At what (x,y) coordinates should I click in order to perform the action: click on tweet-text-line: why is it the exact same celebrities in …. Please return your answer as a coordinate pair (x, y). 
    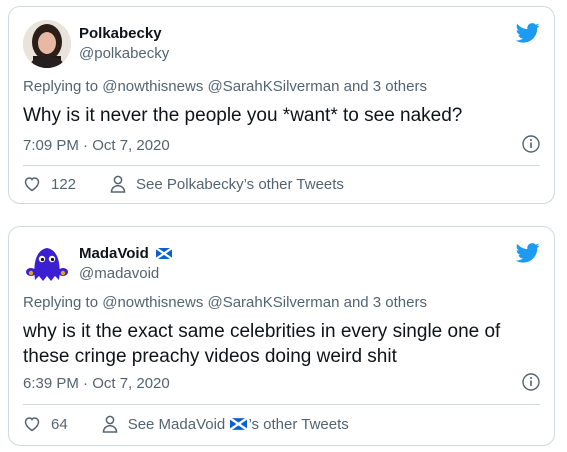
    Looking at the image, I should click on (262, 331).